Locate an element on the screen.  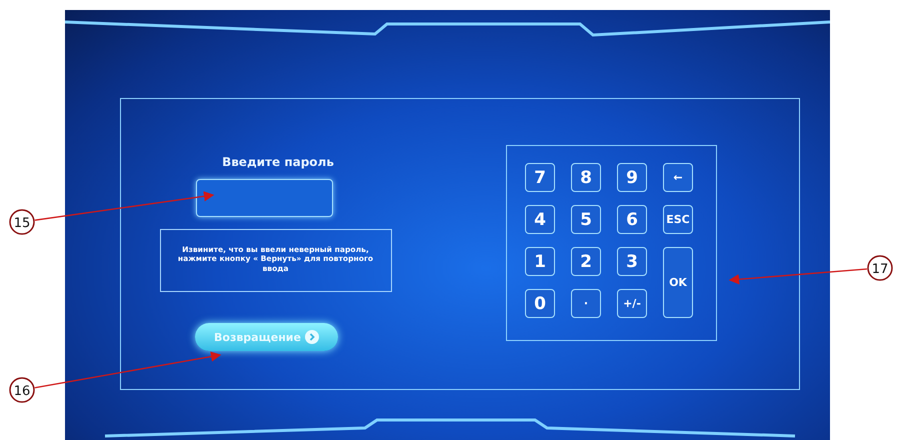
keypad-key: ESC is located at coordinates (678, 219).